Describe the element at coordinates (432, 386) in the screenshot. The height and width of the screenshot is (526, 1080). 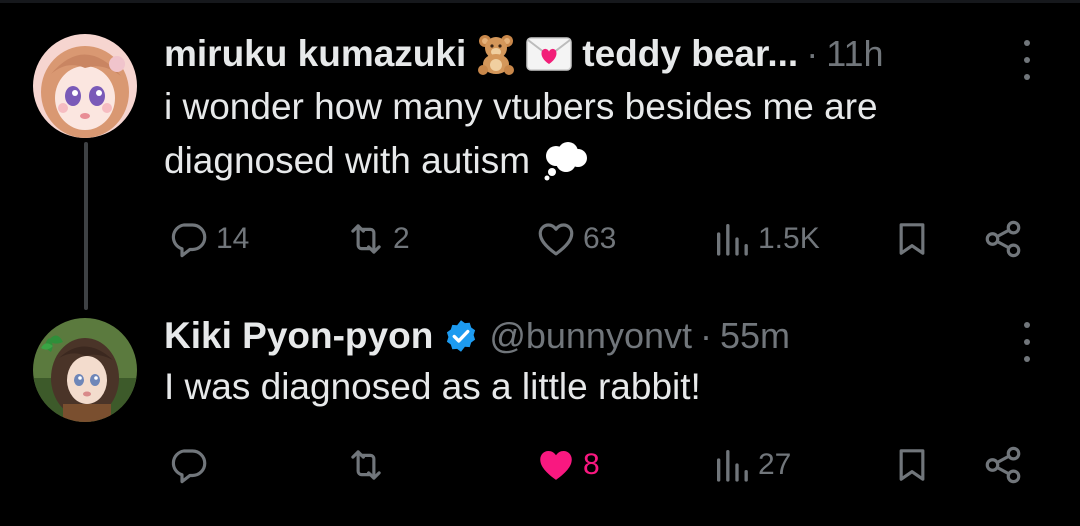
I see `tweet-text: I was diagnosed as a little rabbit!` at that location.